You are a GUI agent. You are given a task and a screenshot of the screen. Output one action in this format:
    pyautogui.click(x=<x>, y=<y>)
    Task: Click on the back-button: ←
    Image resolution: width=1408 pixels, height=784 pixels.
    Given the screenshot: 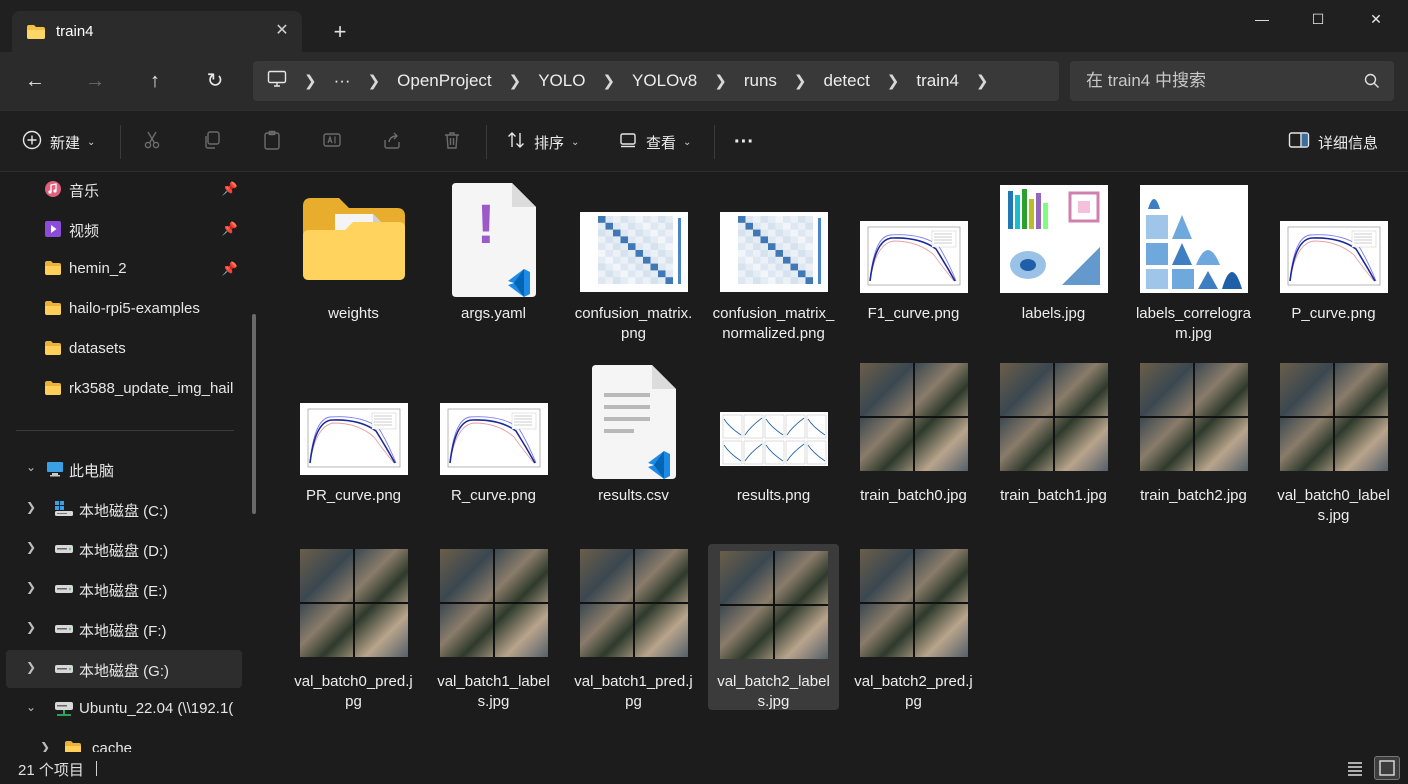 What is the action you would take?
    pyautogui.click(x=35, y=81)
    